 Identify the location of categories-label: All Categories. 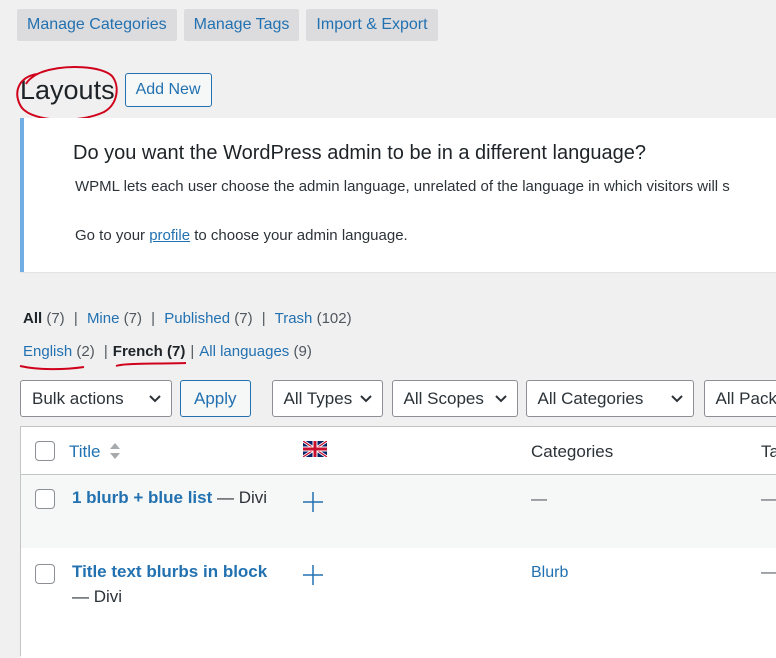
(590, 398).